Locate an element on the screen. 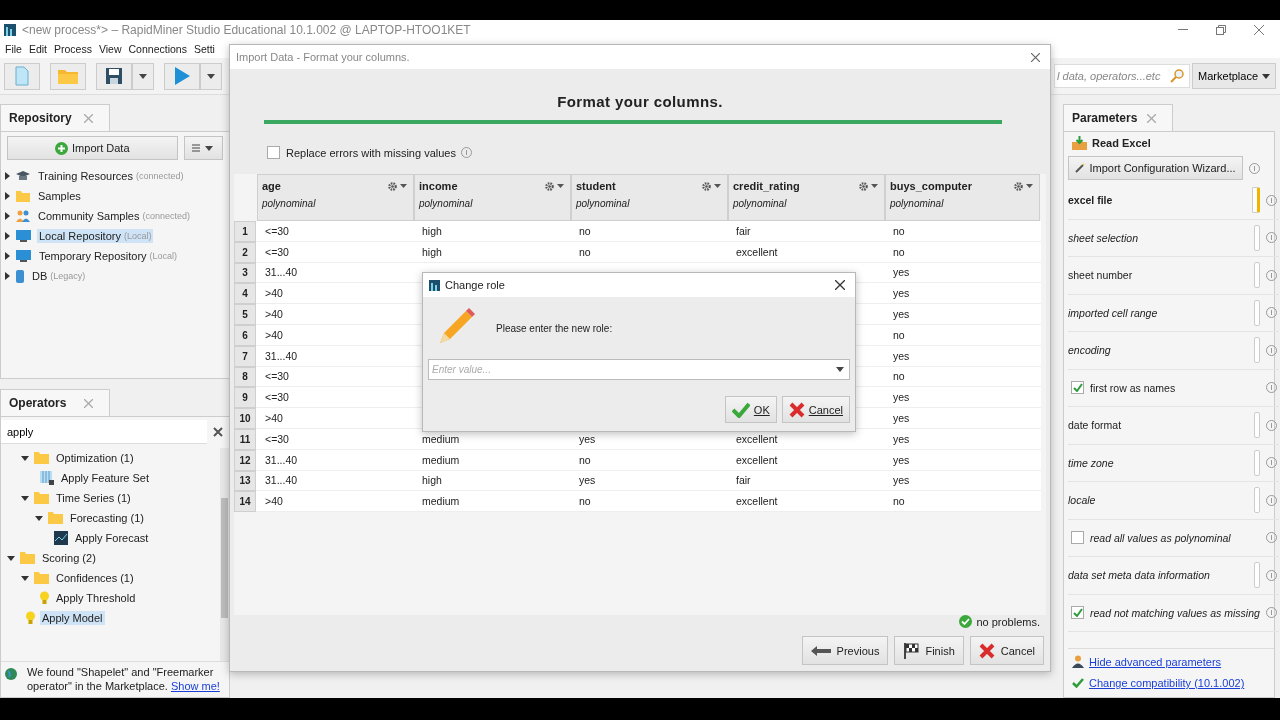 Image resolution: width=1280 pixels, height=720 pixels. column-header: credit_rating polynominal is located at coordinates (806, 197).